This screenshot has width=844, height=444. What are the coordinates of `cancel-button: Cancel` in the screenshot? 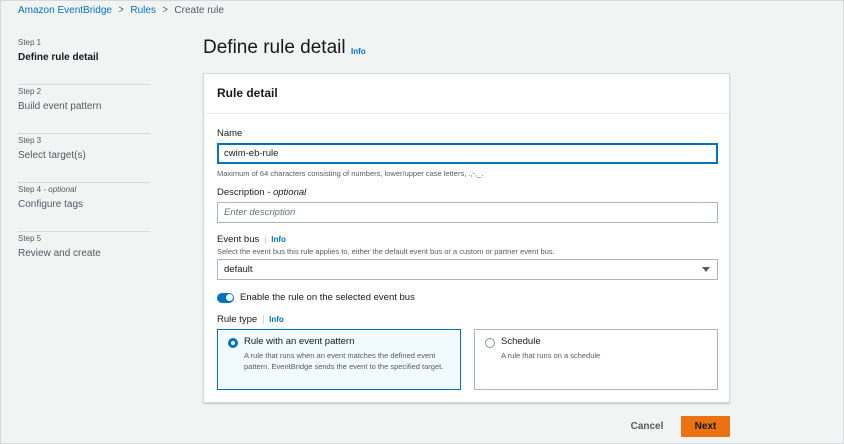 It's located at (647, 427).